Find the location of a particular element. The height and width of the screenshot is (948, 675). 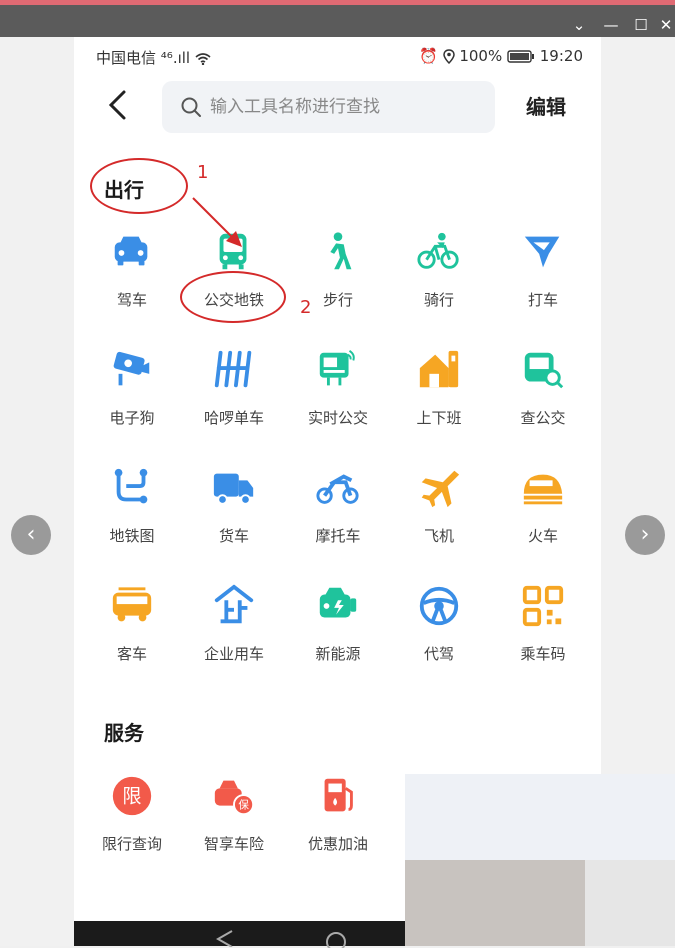

travel-tool-15: 客车 is located at coordinates (132, 633).